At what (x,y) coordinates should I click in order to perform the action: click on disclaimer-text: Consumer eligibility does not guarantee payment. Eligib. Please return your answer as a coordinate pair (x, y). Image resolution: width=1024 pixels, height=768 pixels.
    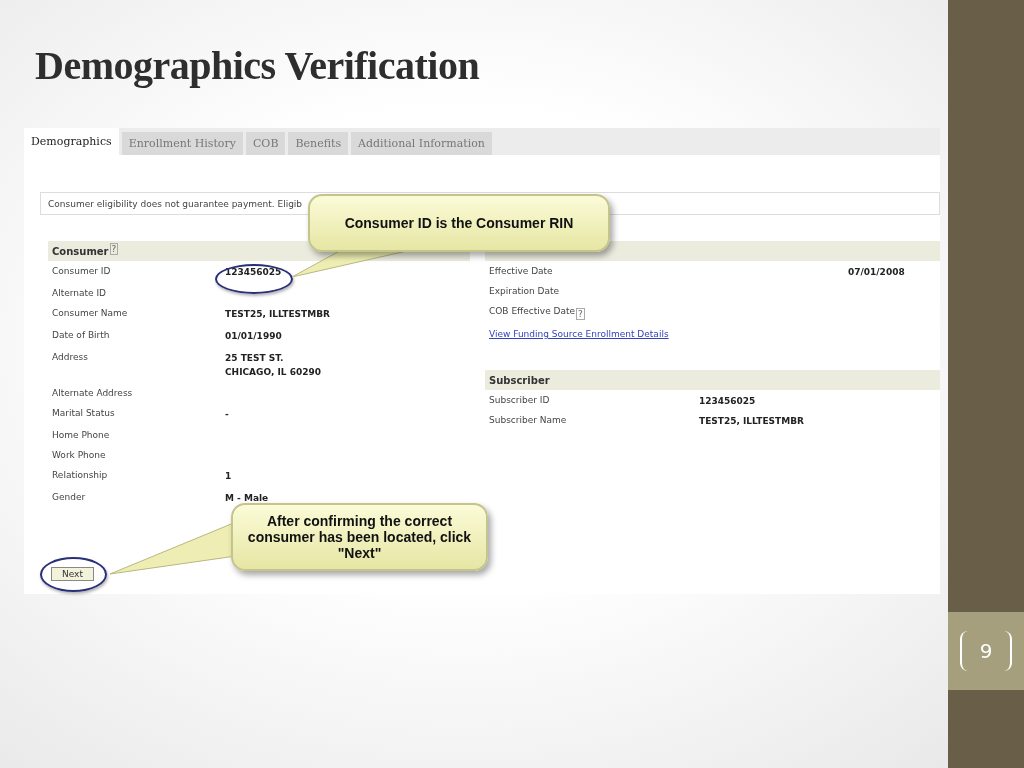
    Looking at the image, I should click on (175, 203).